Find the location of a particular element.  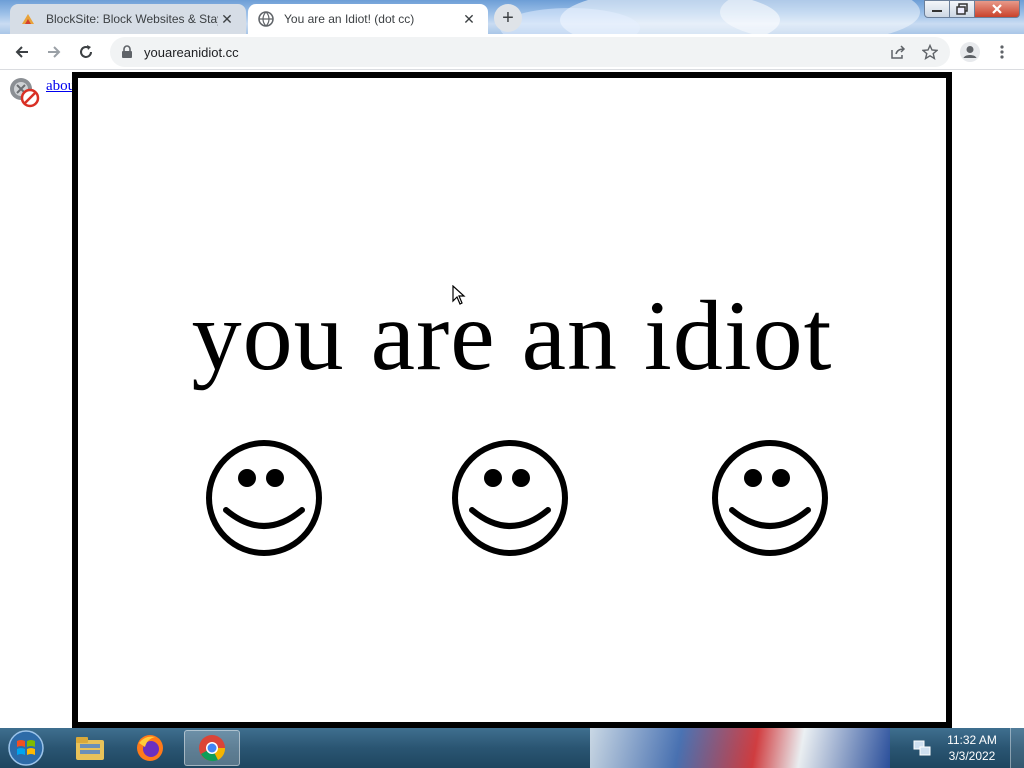

forward-button is located at coordinates (54, 52).